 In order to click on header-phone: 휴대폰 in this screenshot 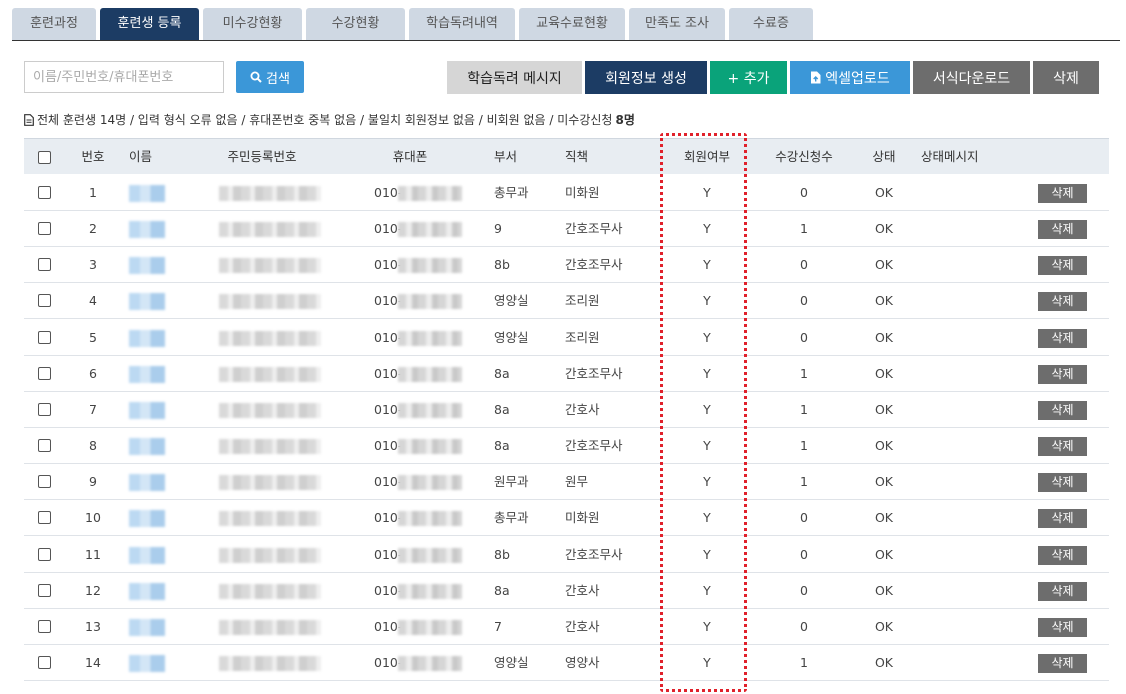, I will do `click(410, 156)`.